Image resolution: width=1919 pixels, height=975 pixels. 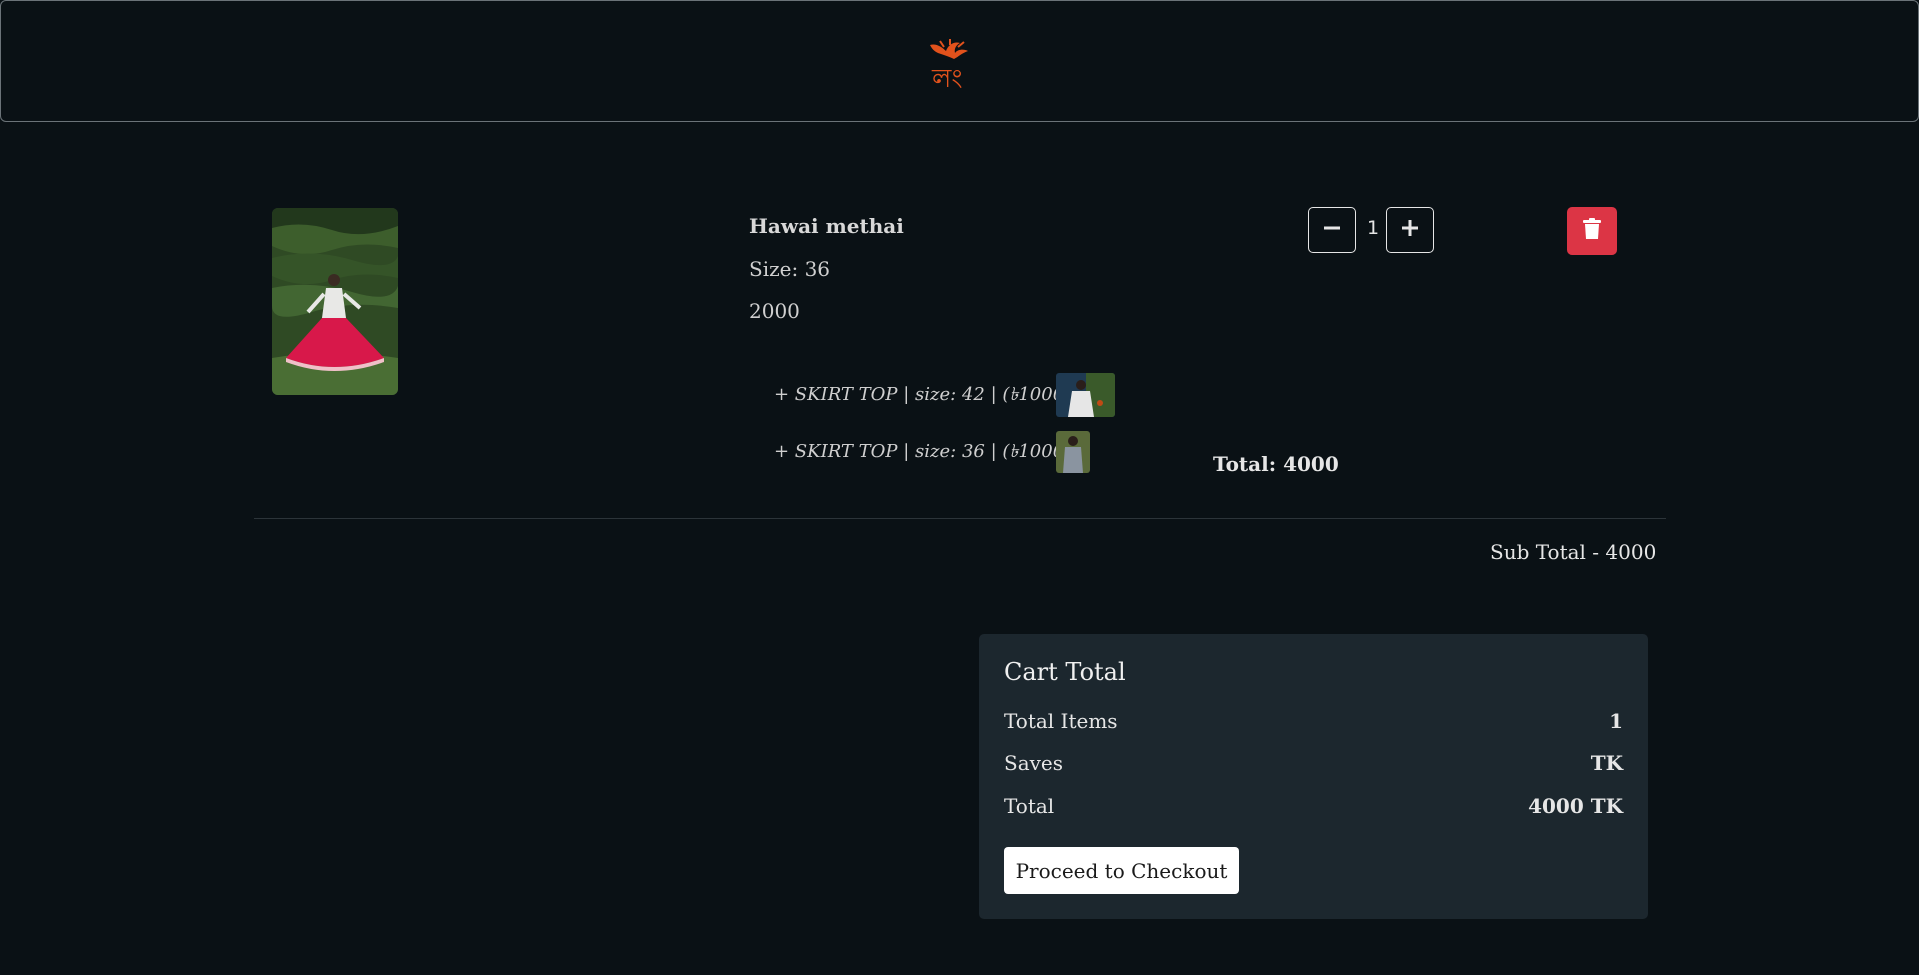 I want to click on product-price: 2000, so click(x=774, y=311).